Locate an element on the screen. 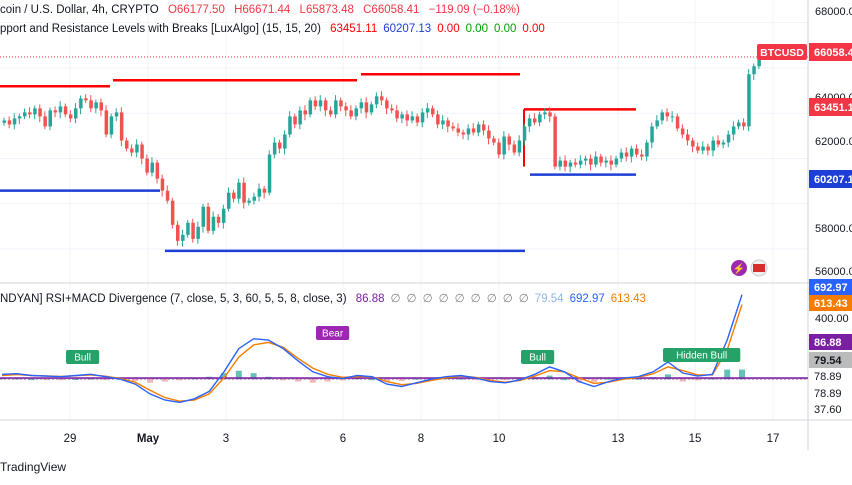 The image size is (852, 485). indicator-values: 63451.11 60207.13 0.00 0.00 0.00 0.00 is located at coordinates (440, 29).